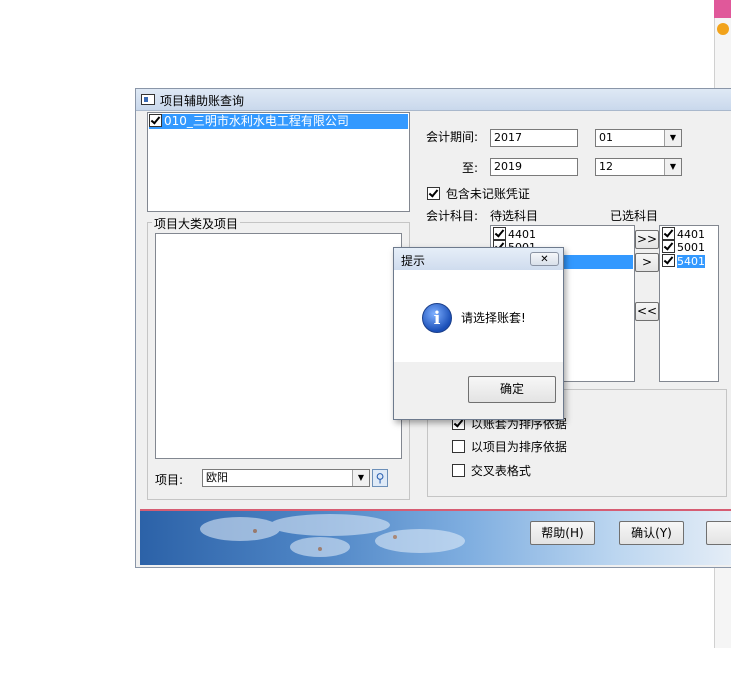  Describe the element at coordinates (518, 447) in the screenshot. I see `sort-option-label: 以项目为排序依据` at that location.